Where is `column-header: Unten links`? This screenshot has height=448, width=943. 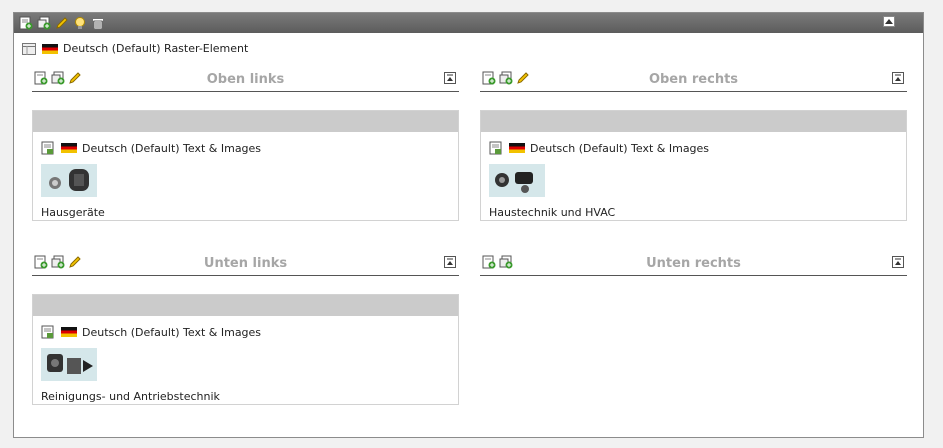 column-header: Unten links is located at coordinates (245, 263).